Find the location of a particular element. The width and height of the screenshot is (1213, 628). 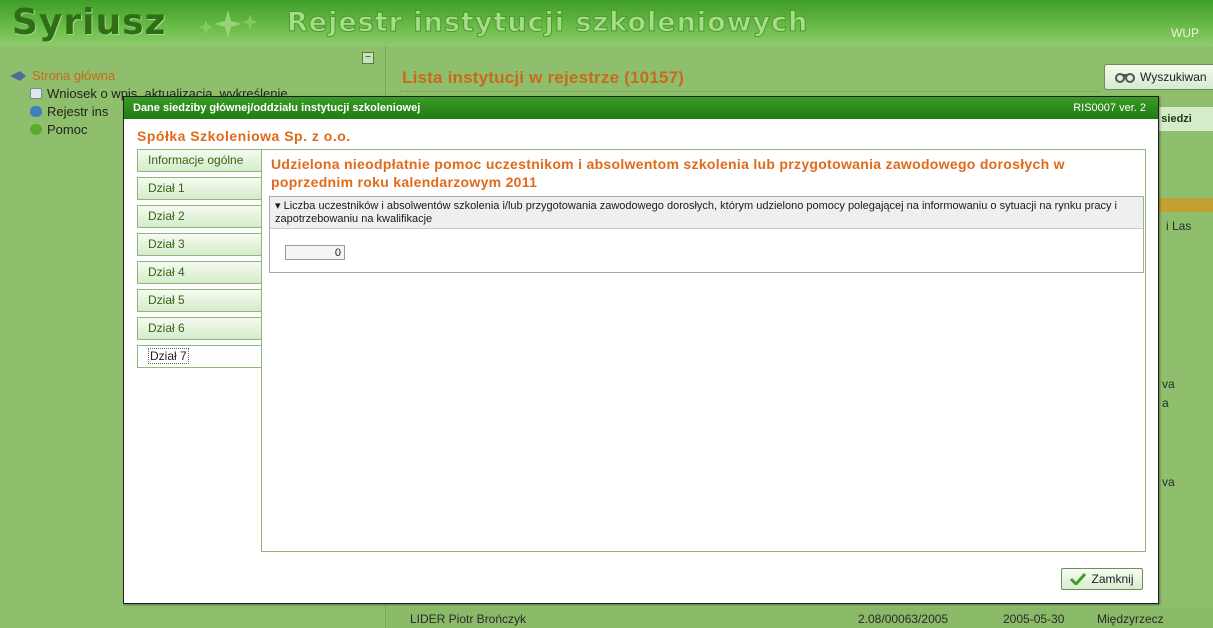

tab-section-5: Dział 5 is located at coordinates (199, 300).